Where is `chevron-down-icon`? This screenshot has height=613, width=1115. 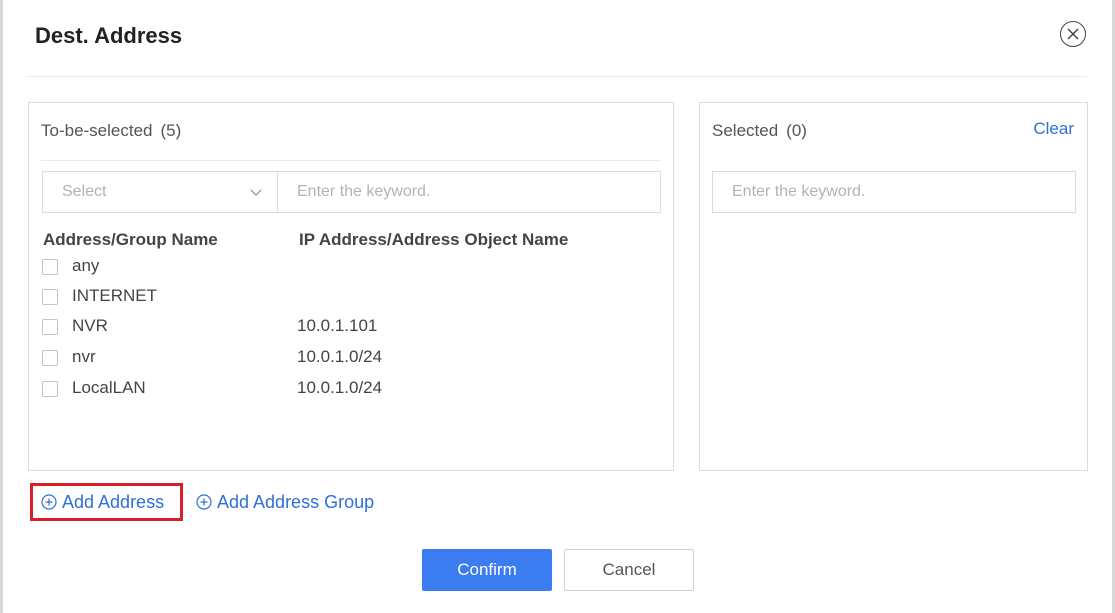
chevron-down-icon is located at coordinates (256, 192).